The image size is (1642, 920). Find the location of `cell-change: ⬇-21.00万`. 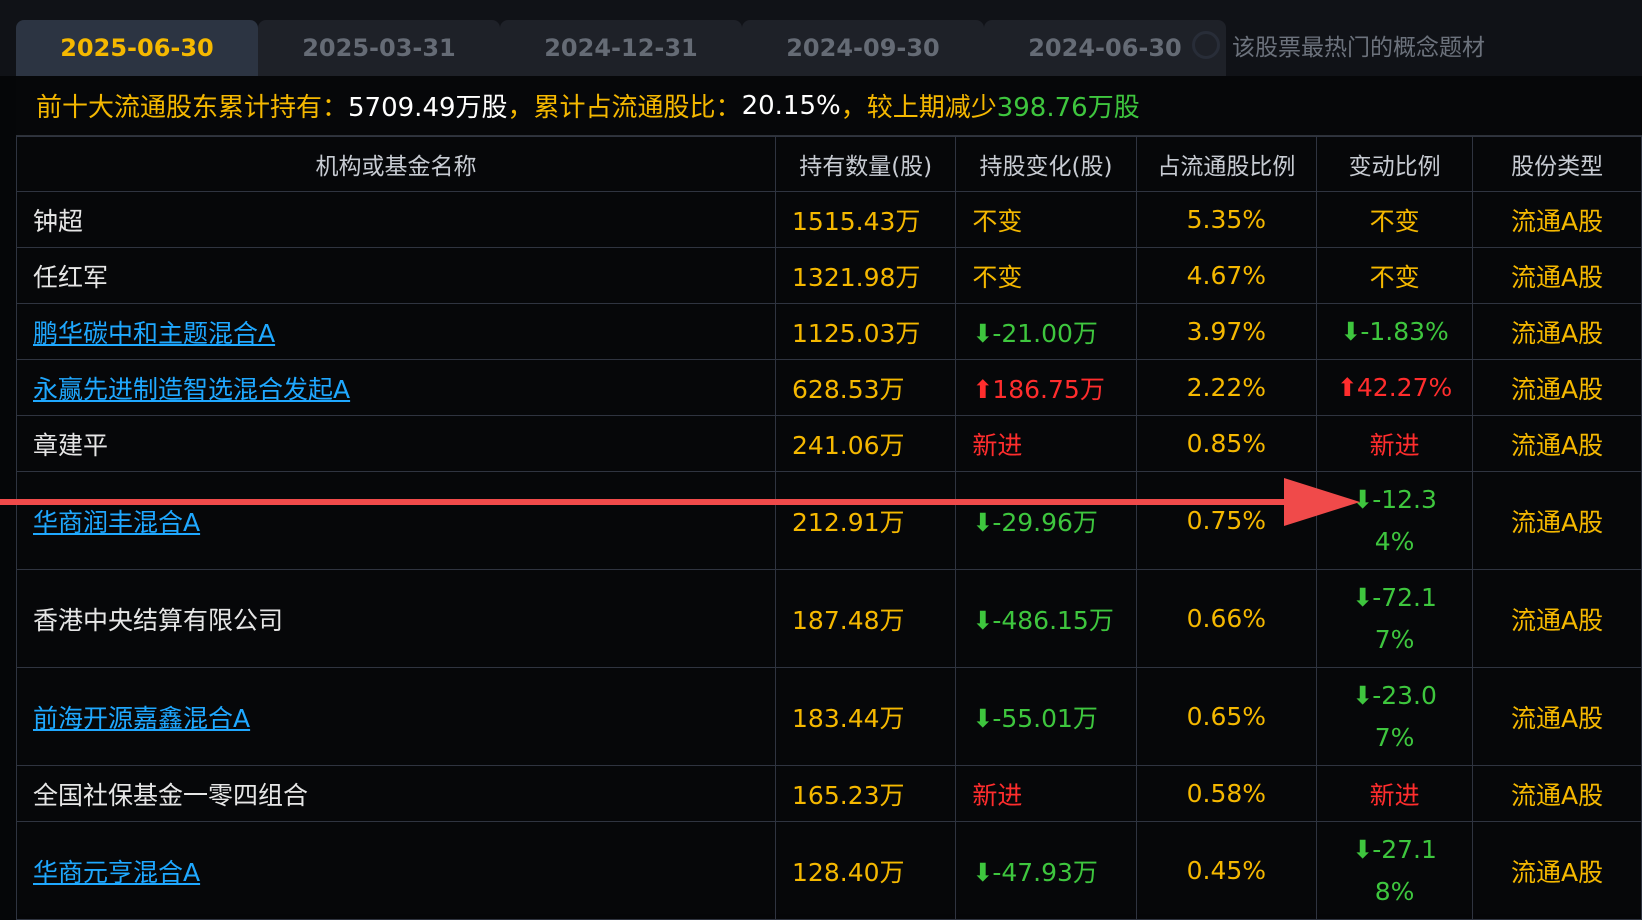

cell-change: ⬇-21.00万 is located at coordinates (1046, 331).